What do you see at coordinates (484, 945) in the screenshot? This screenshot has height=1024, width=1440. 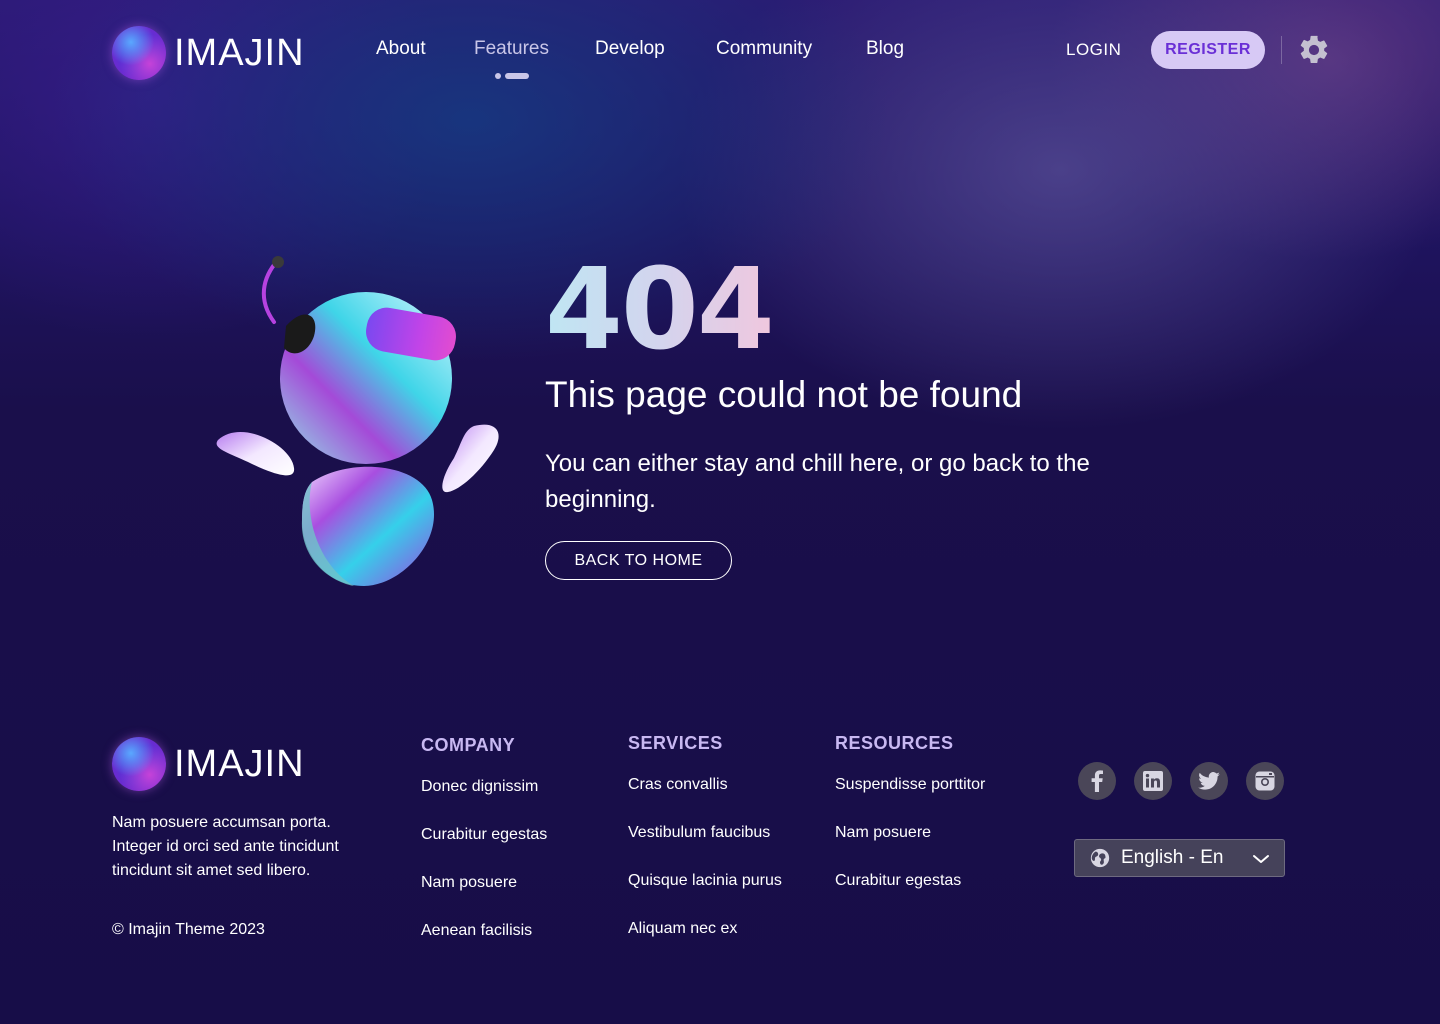 I see `footer-link: Aenean facilisis` at bounding box center [484, 945].